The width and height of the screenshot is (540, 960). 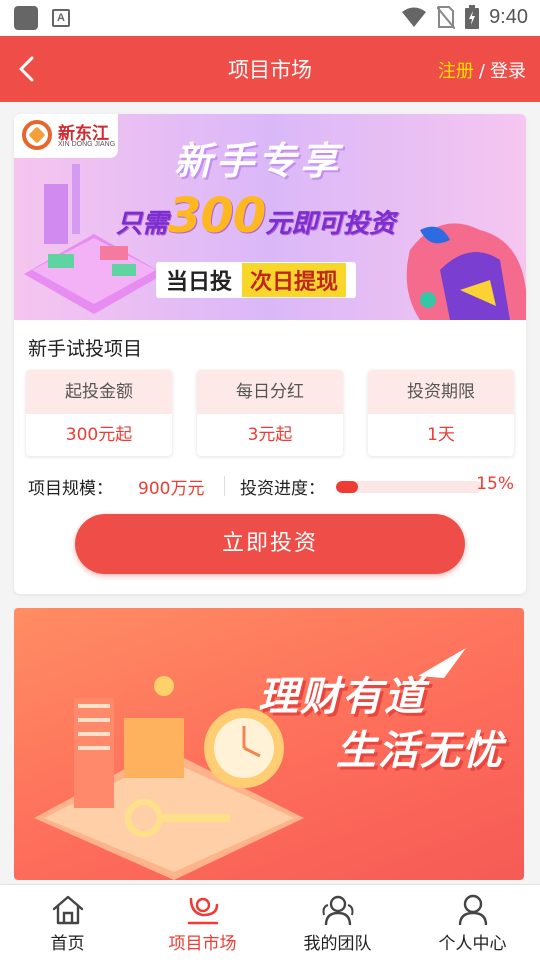 What do you see at coordinates (270, 18) in the screenshot?
I see `status-bar: A 9:40` at bounding box center [270, 18].